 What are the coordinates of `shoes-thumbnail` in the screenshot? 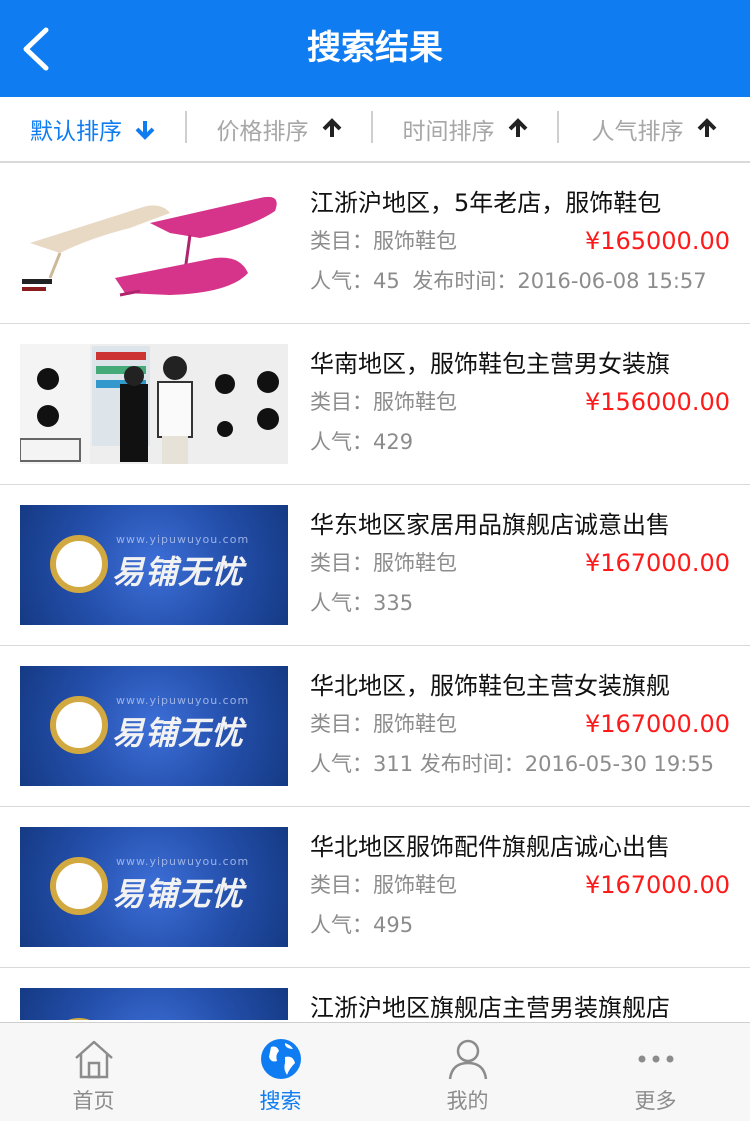 It's located at (154, 243).